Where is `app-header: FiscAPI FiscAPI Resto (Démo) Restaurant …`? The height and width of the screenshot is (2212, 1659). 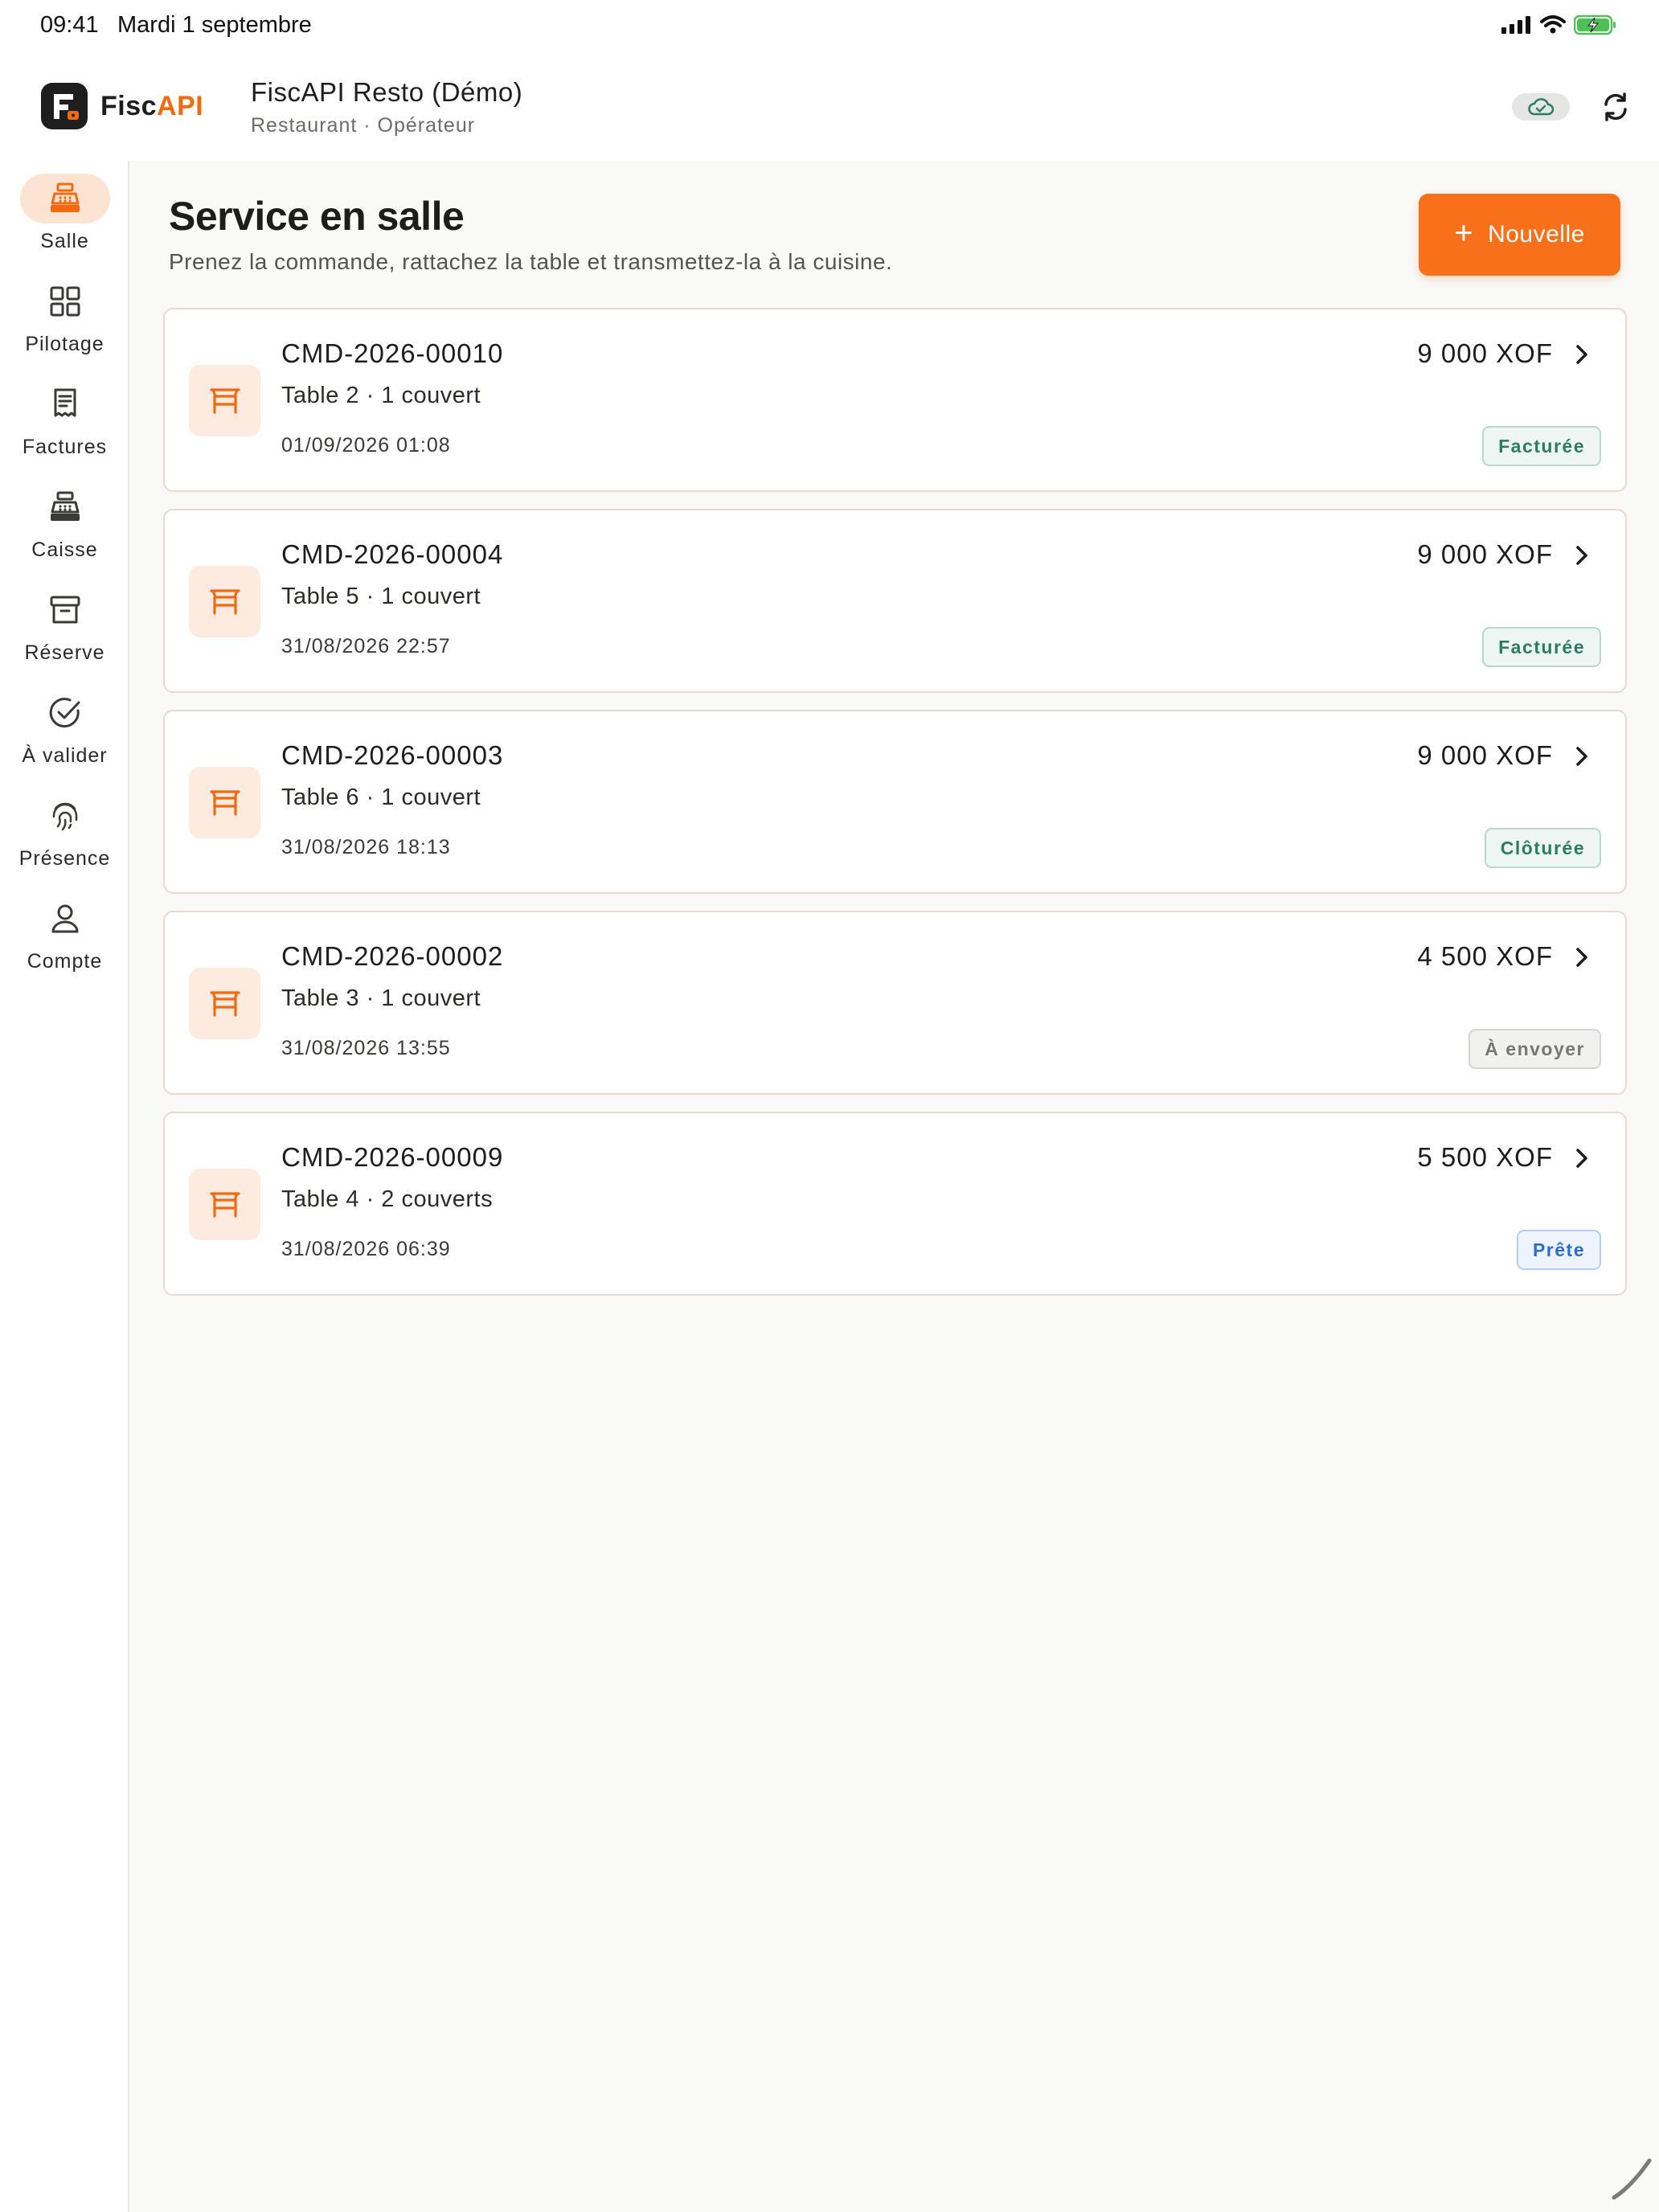 app-header: FiscAPI FiscAPI Resto (Démo) Restaurant … is located at coordinates (829, 107).